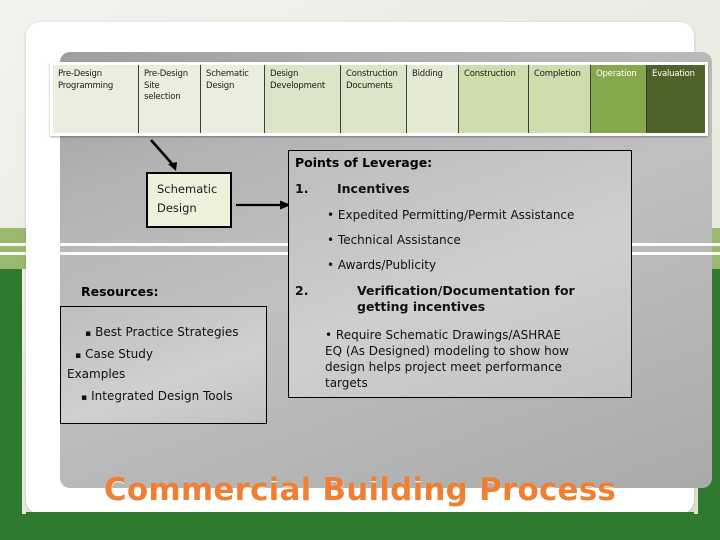 The image size is (720, 540). Describe the element at coordinates (13, 248) in the screenshot. I see `accent-block-left` at that location.